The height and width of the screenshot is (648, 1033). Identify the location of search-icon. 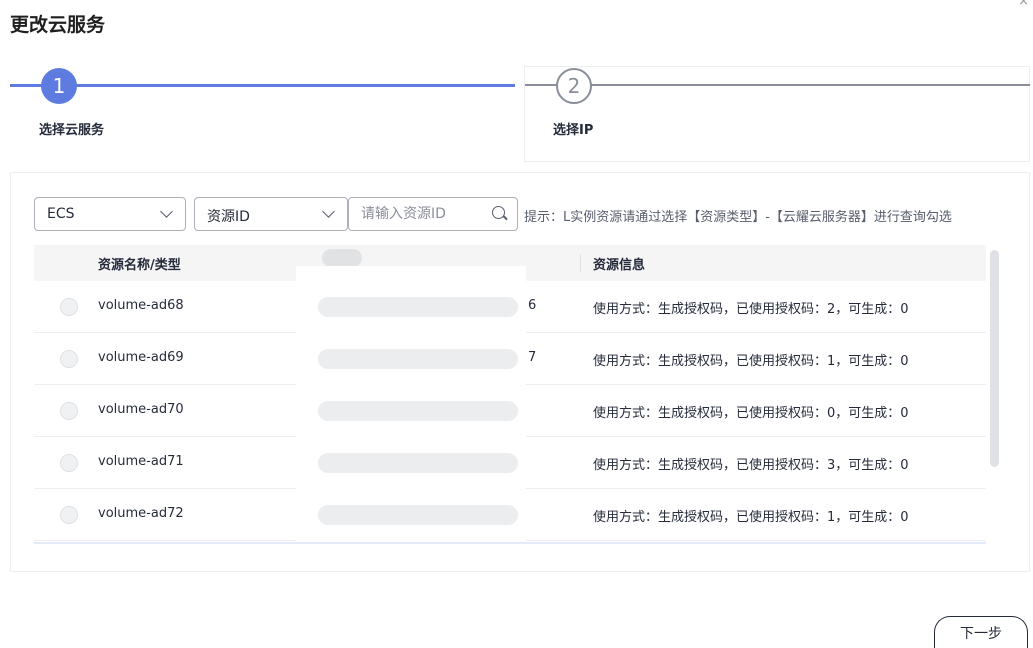
(498, 212).